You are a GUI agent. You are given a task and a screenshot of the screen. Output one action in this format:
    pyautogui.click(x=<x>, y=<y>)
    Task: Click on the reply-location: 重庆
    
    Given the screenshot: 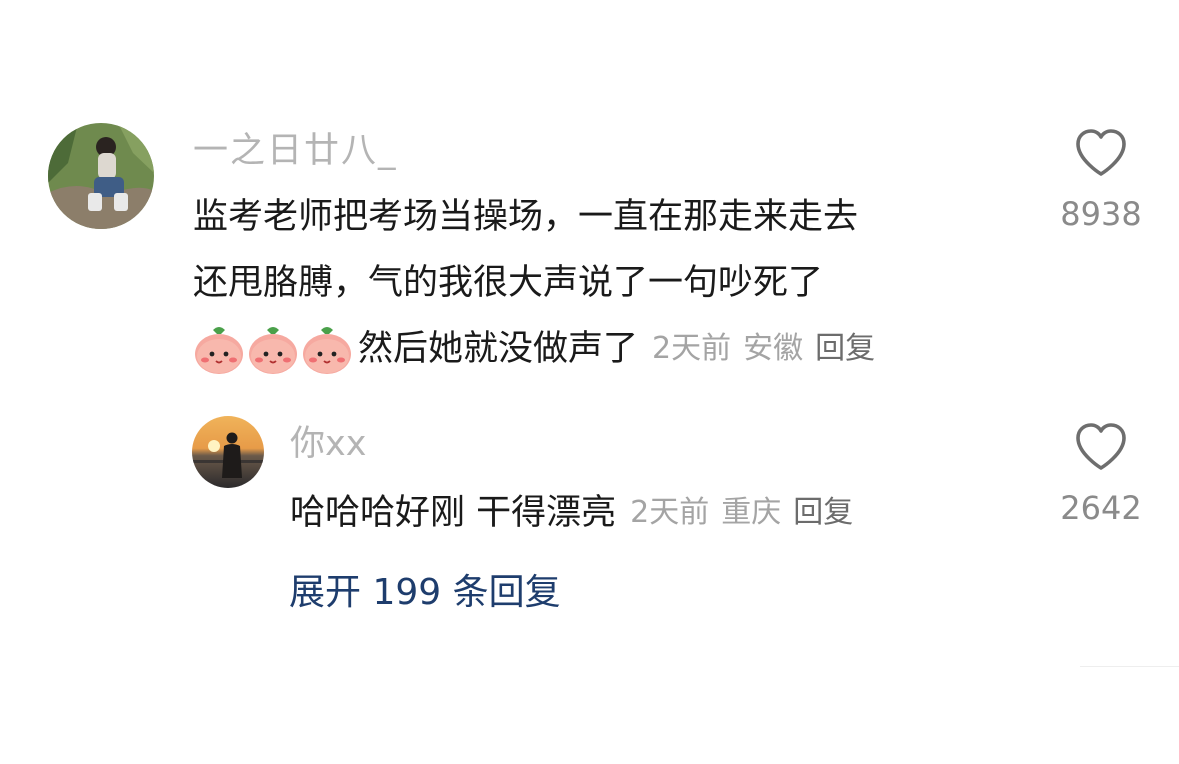 What is the action you would take?
    pyautogui.click(x=751, y=512)
    